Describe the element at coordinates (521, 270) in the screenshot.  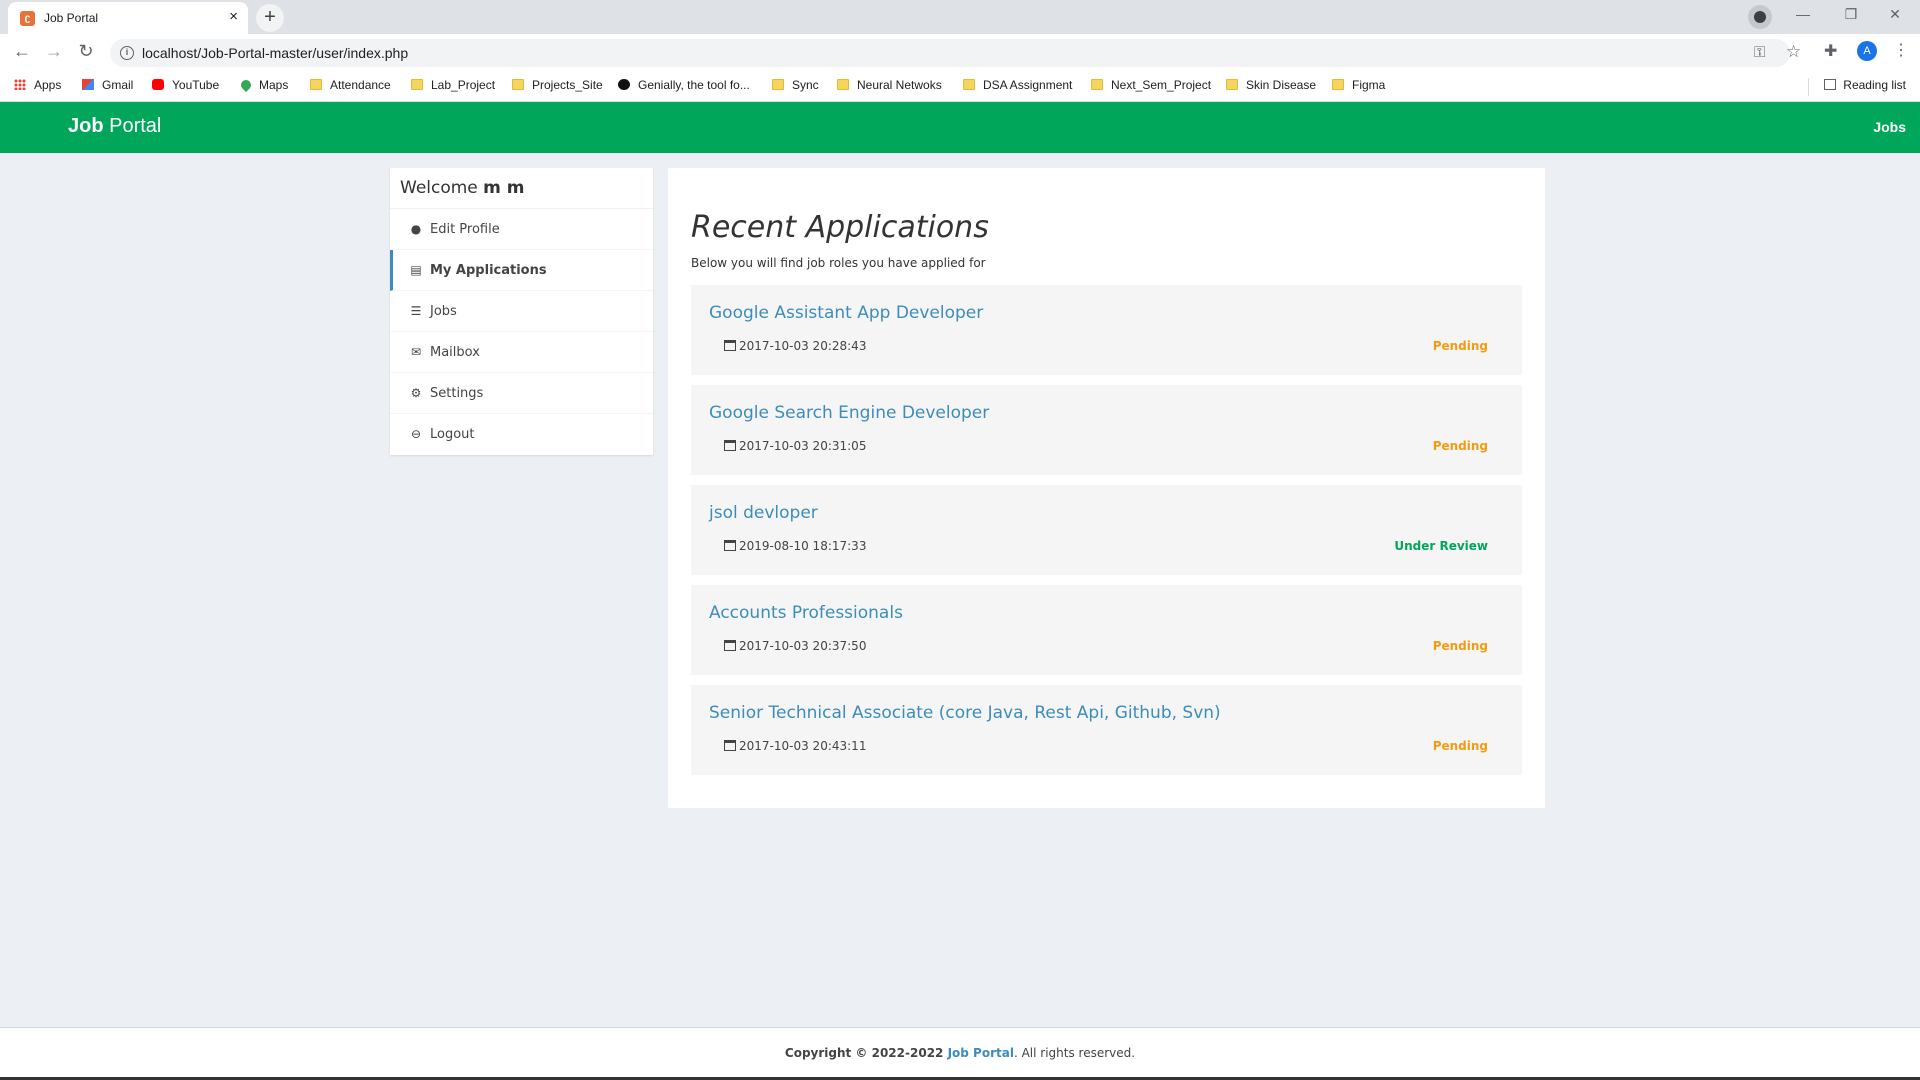
I see `sidebar-item-my-applications: ▤ My Applications` at that location.